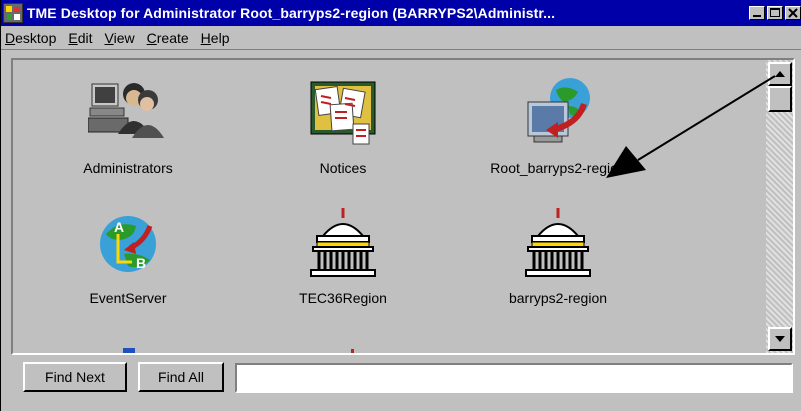 Image resolution: width=801 pixels, height=411 pixels. What do you see at coordinates (343, 114) in the screenshot?
I see `notices-icon` at bounding box center [343, 114].